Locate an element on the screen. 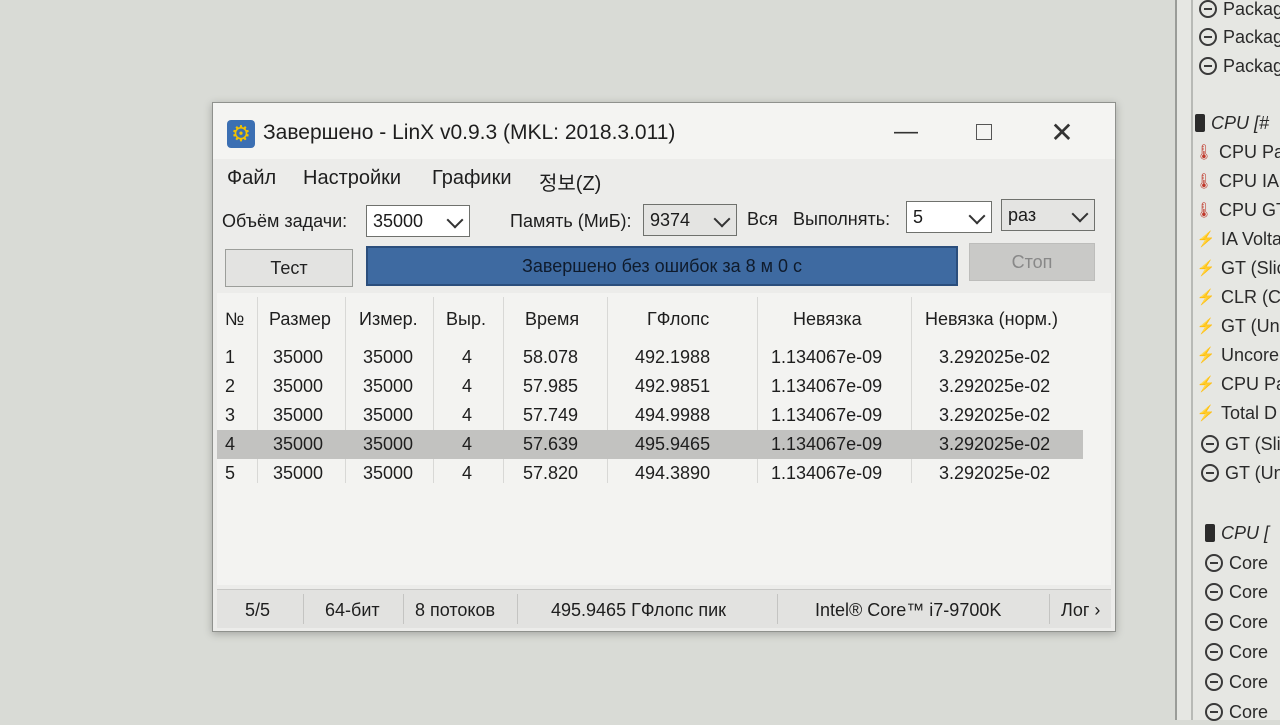 This screenshot has height=725, width=1280. log-button: Лог › is located at coordinates (1080, 610).